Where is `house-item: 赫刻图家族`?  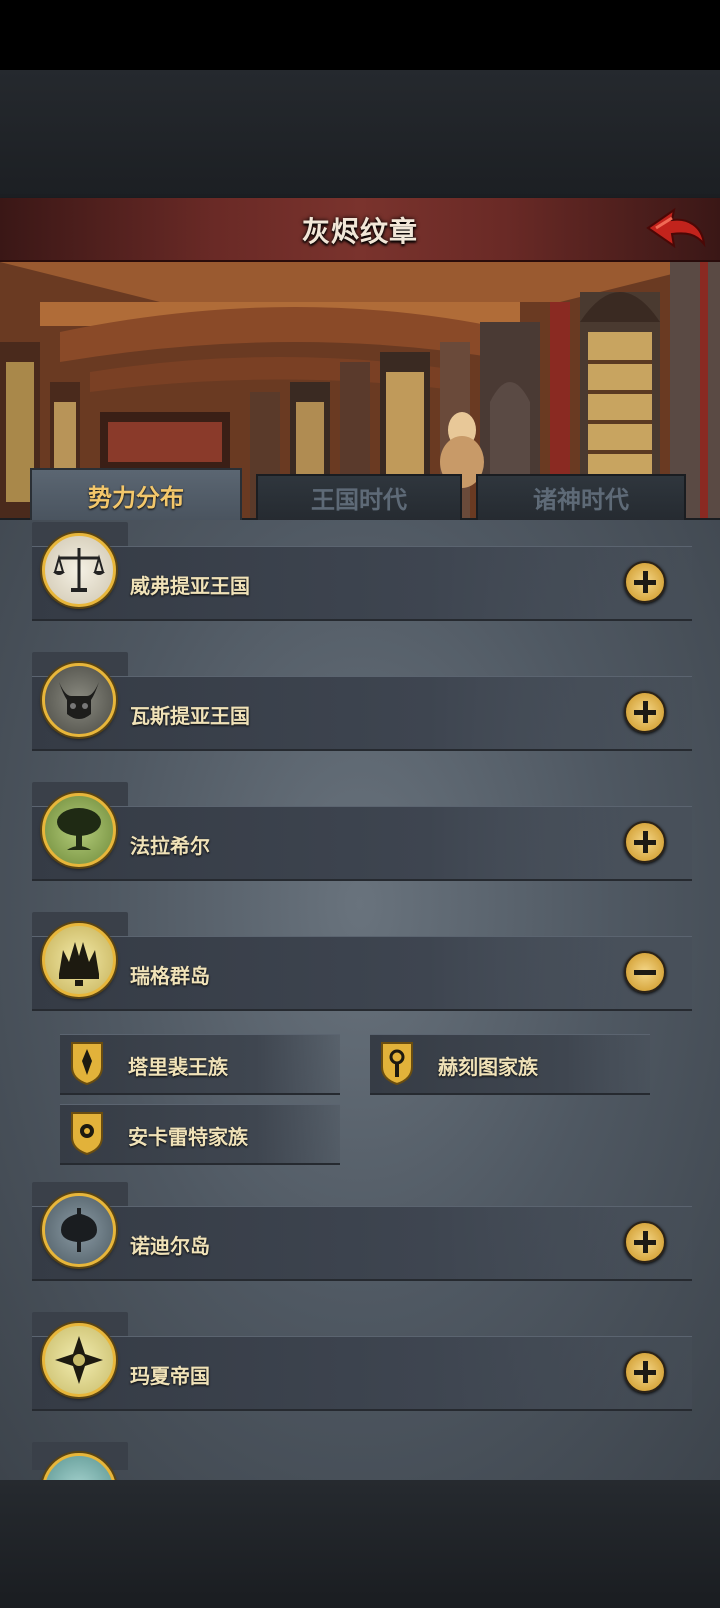
house-item: 赫刻图家族 is located at coordinates (510, 1064).